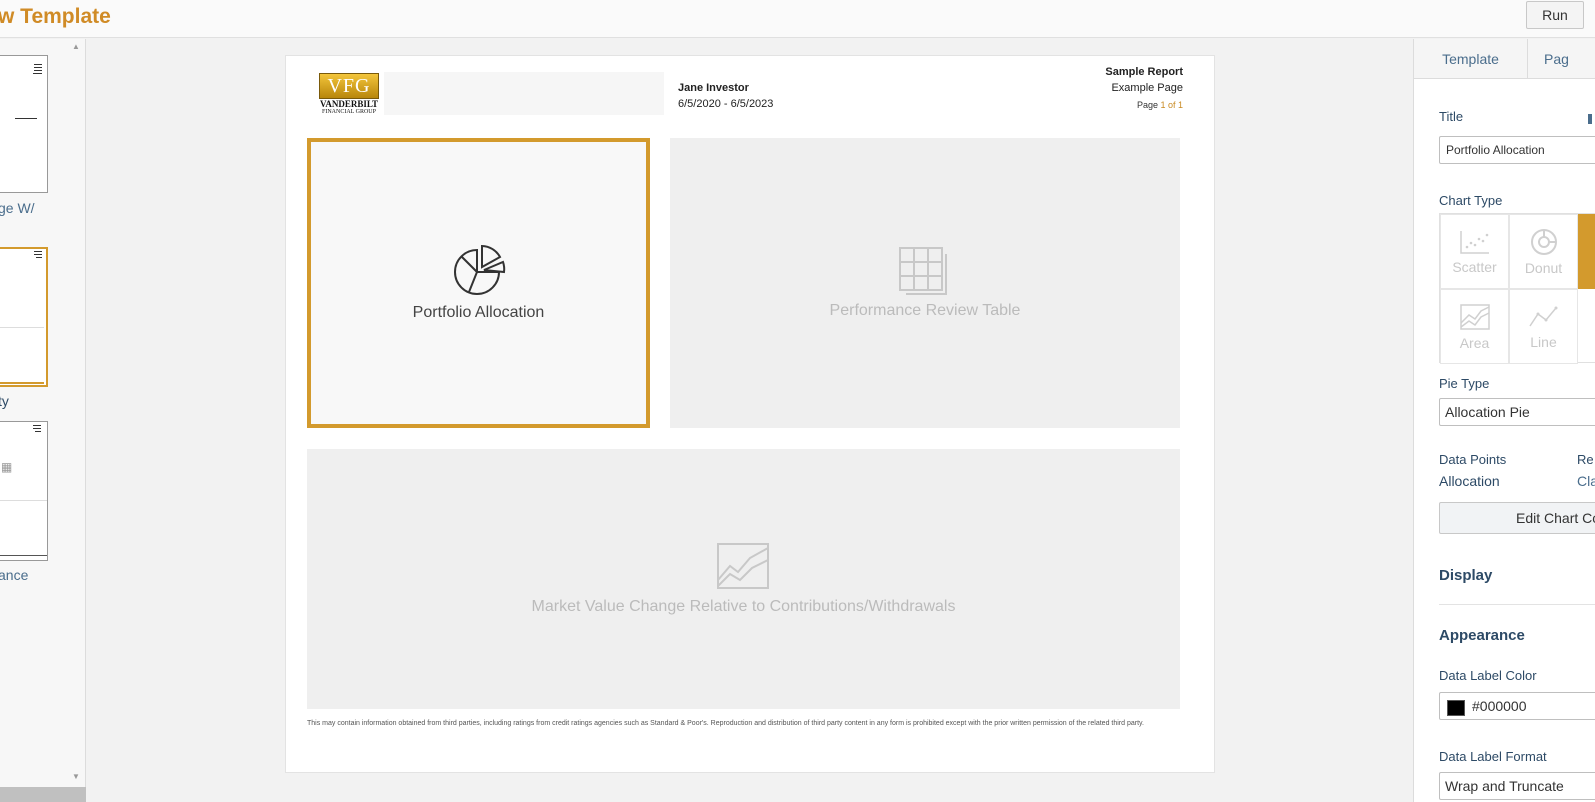  Describe the element at coordinates (1144, 72) in the screenshot. I see `report-name: Sample Report` at that location.